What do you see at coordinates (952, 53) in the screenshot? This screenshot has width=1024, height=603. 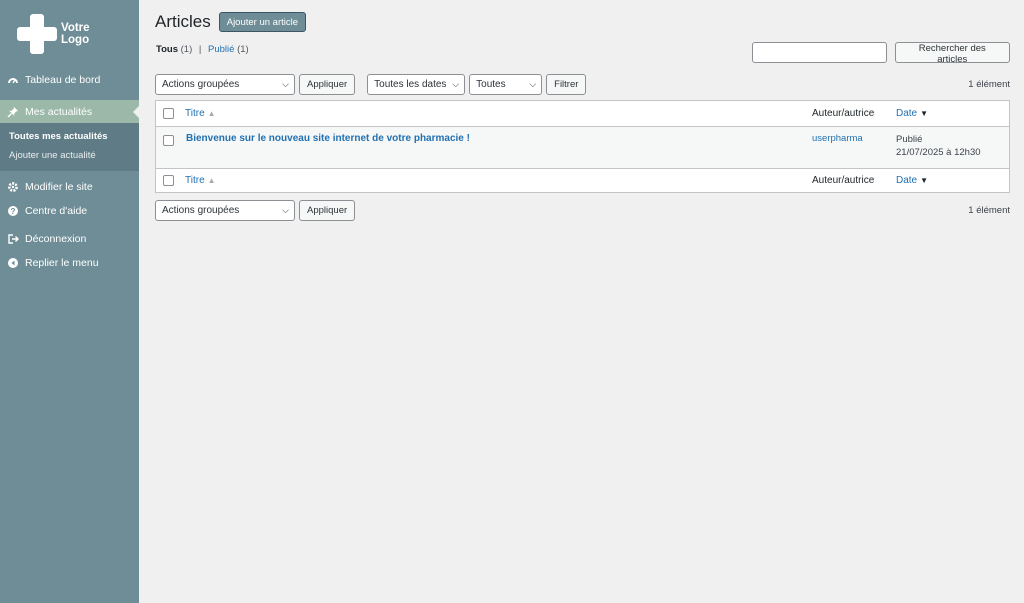 I see `search-button: Rechercher des articles` at bounding box center [952, 53].